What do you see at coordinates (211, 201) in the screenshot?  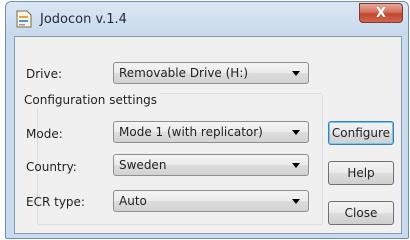 I see `ecr-type-select: Auto` at bounding box center [211, 201].